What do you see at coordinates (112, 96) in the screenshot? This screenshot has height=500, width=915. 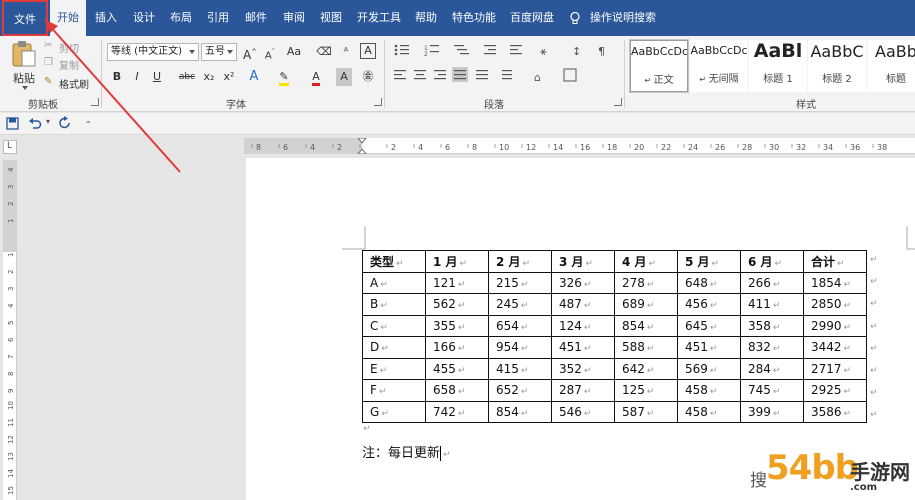 I see `annotation-arrow` at bounding box center [112, 96].